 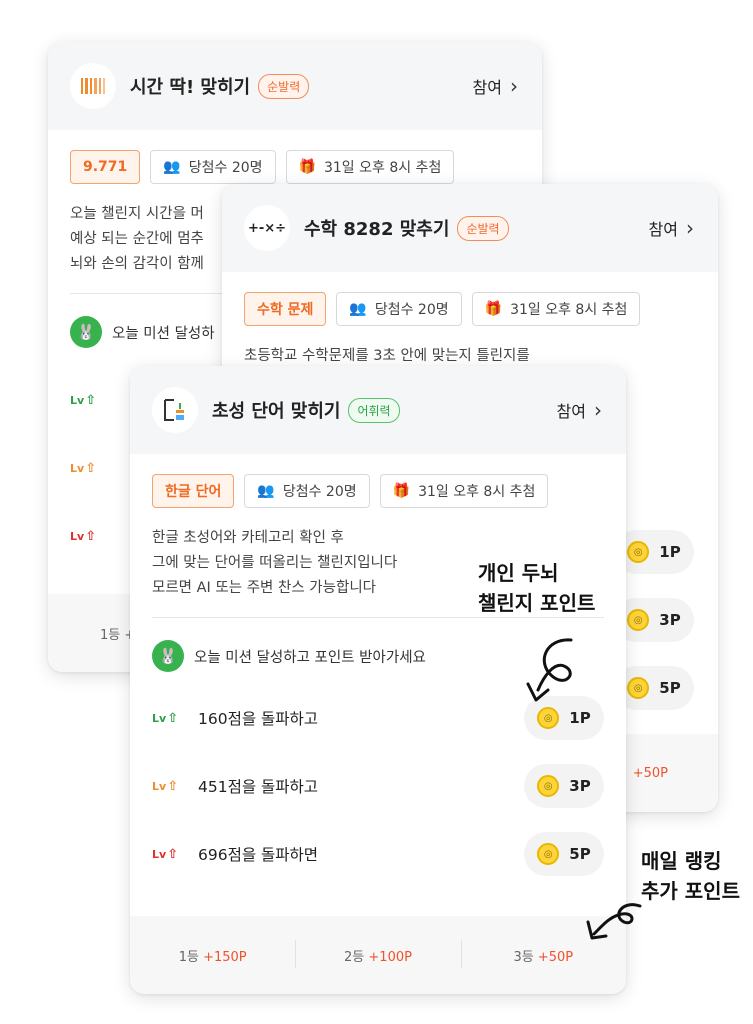 What do you see at coordinates (190, 87) in the screenshot?
I see `challenge-title: 시간 딱! 맞히기` at bounding box center [190, 87].